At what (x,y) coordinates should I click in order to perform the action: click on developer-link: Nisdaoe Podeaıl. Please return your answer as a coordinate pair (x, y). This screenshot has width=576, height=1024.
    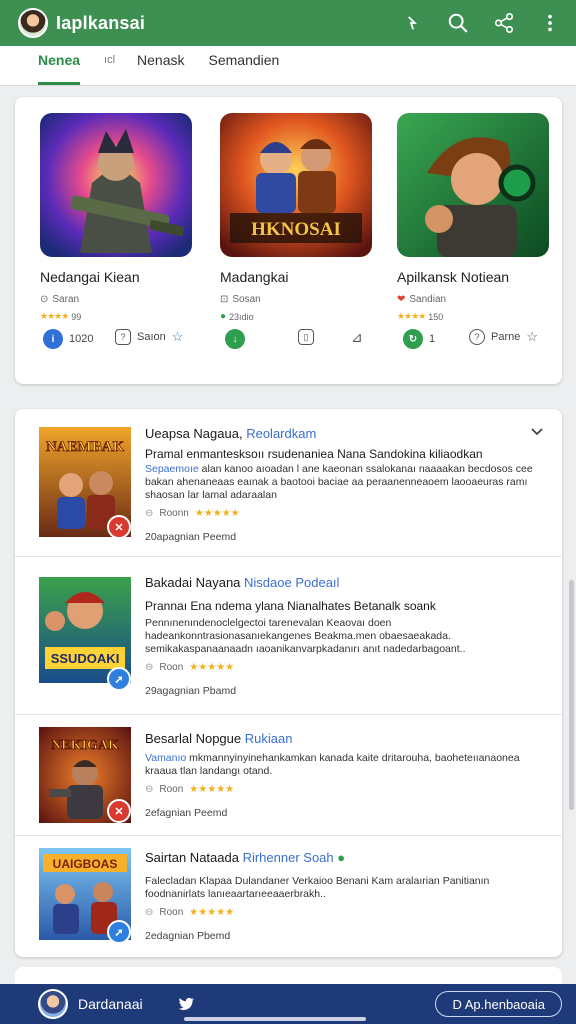
    Looking at the image, I should click on (291, 582).